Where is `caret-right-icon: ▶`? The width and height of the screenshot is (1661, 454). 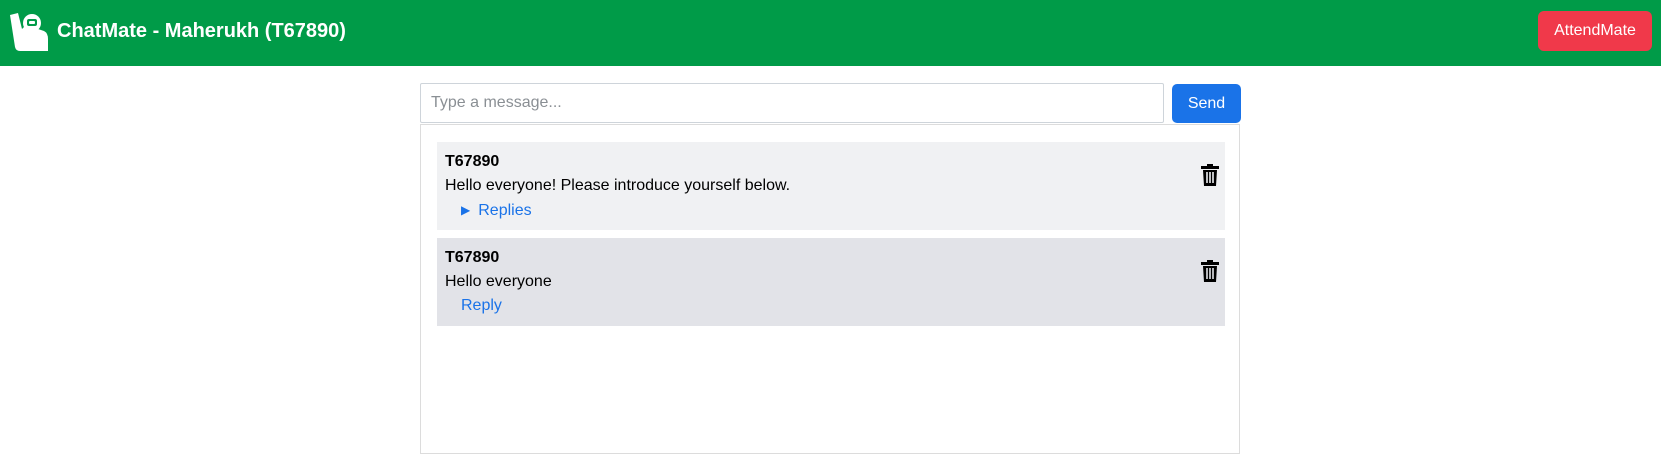
caret-right-icon: ▶ is located at coordinates (466, 210).